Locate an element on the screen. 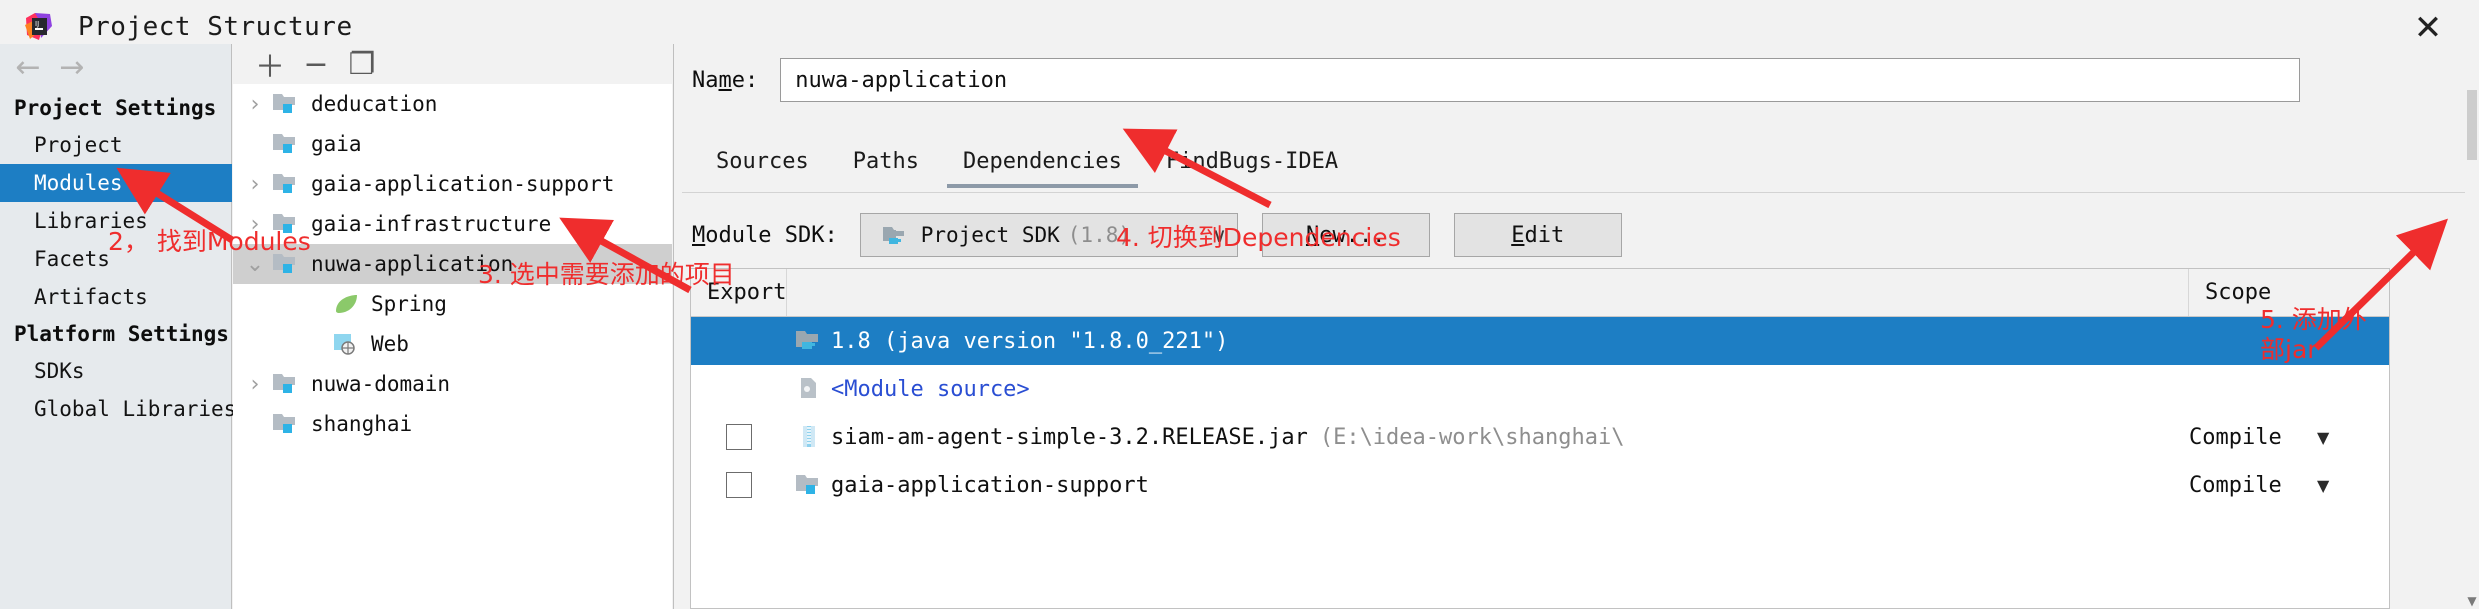 This screenshot has height=609, width=2479. module-tree-row: › gaia-application-support is located at coordinates (452, 184).